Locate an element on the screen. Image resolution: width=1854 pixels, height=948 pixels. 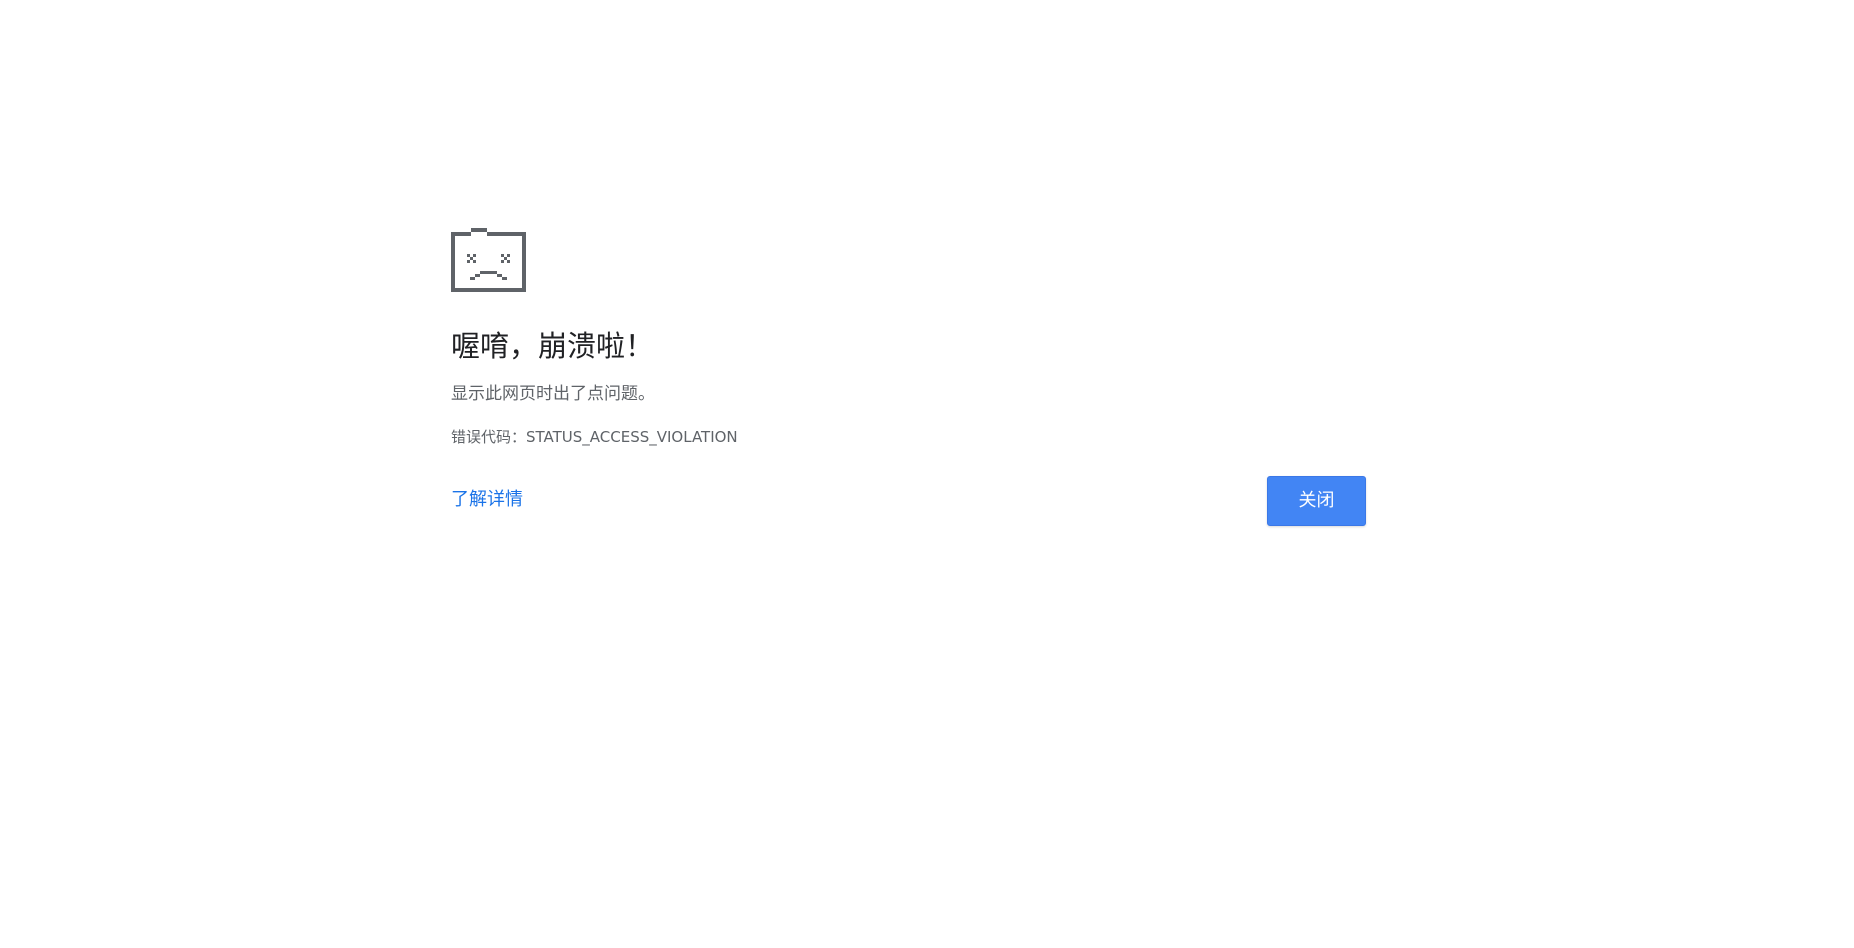
sad-tab-icon is located at coordinates (488, 260).